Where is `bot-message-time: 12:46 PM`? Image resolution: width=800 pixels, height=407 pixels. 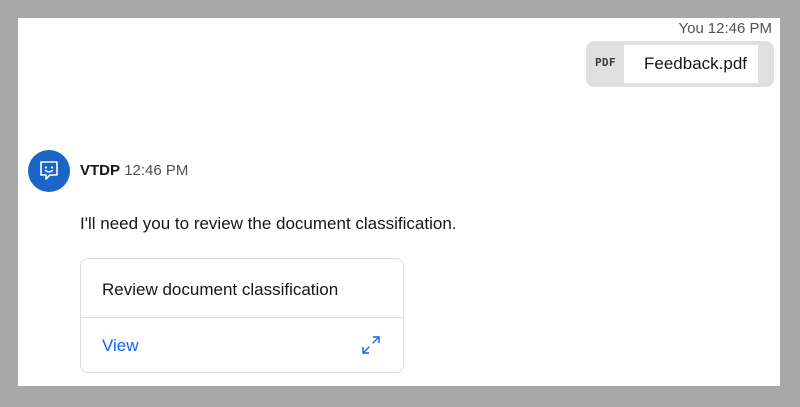
bot-message-time: 12:46 PM is located at coordinates (156, 170).